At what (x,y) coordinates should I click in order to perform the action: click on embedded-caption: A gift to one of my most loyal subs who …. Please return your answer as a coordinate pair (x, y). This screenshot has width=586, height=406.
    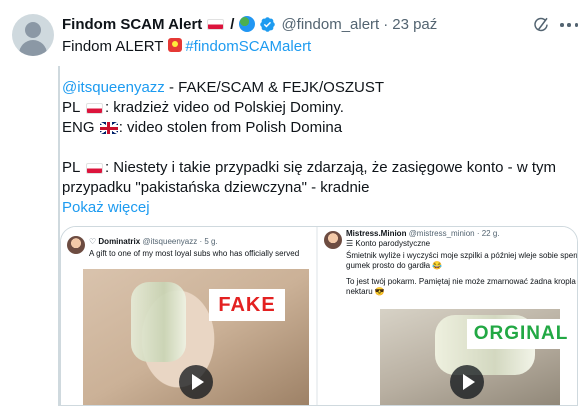
    Looking at the image, I should click on (194, 253).